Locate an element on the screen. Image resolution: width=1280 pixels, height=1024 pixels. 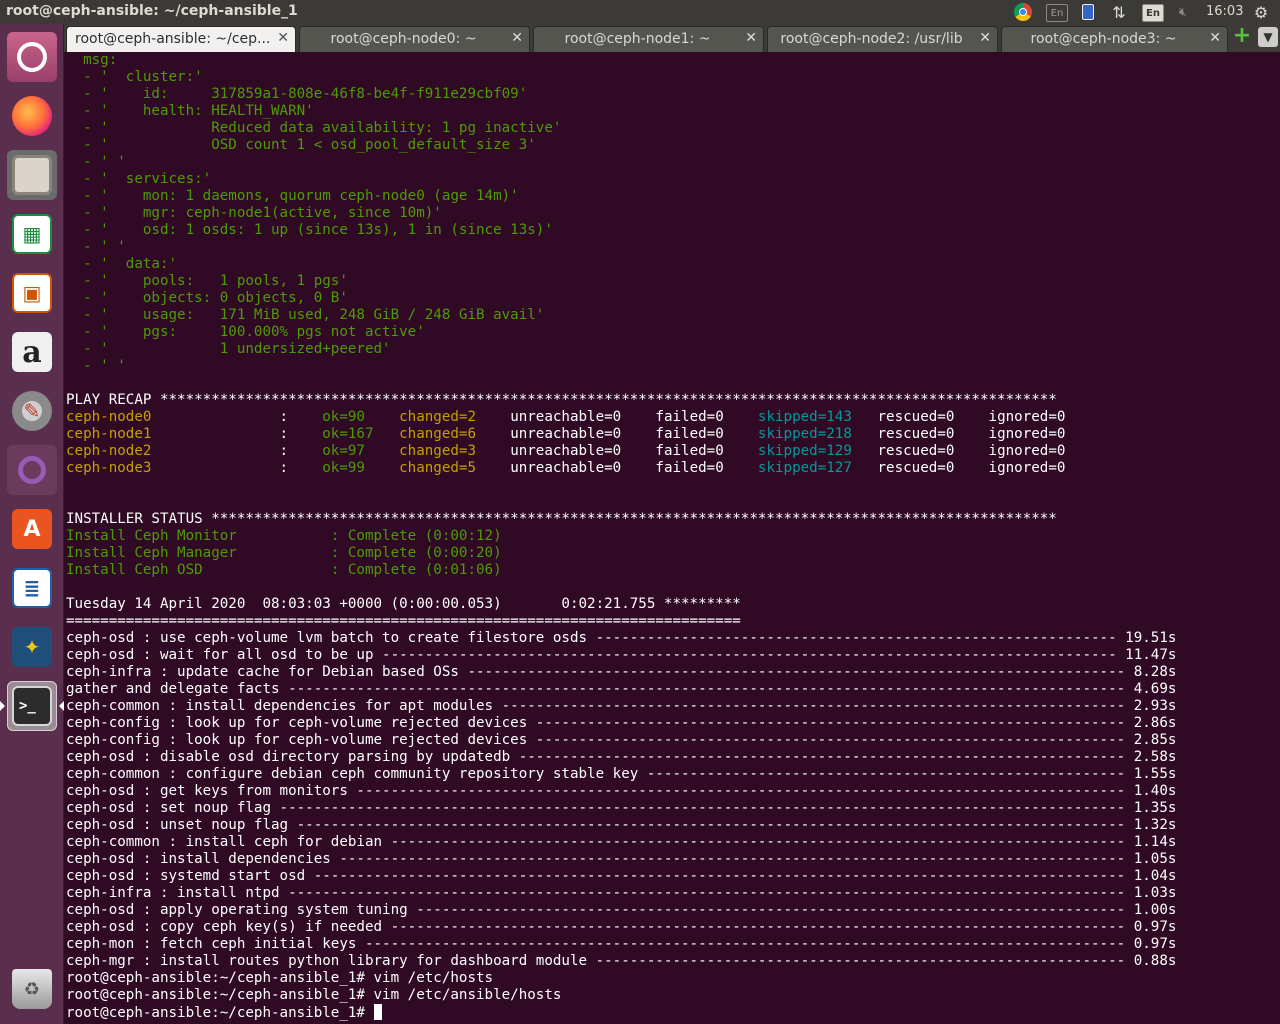
bluetooth-icon is located at coordinates (1088, 12).